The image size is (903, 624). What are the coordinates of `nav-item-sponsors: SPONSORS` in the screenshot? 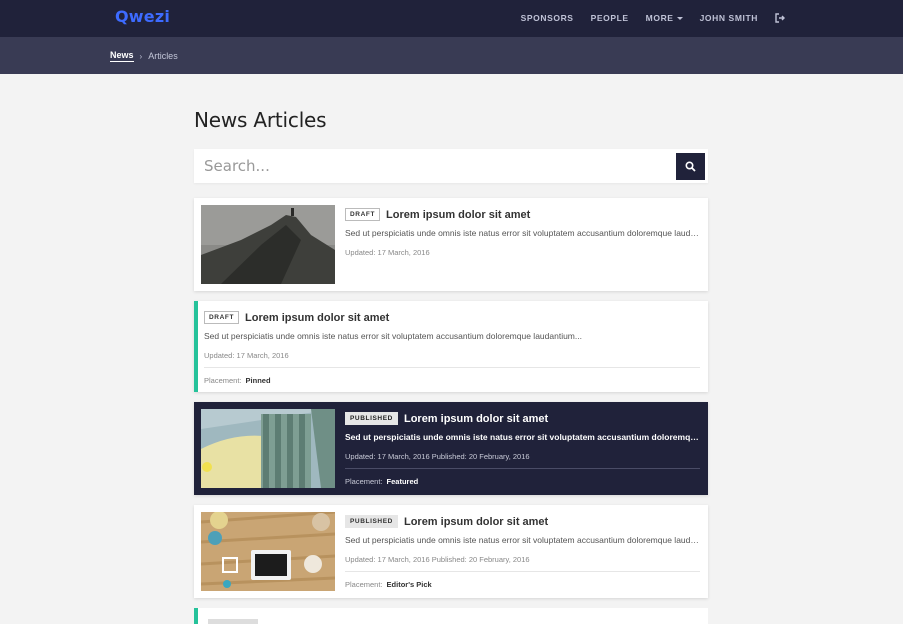 It's located at (547, 18).